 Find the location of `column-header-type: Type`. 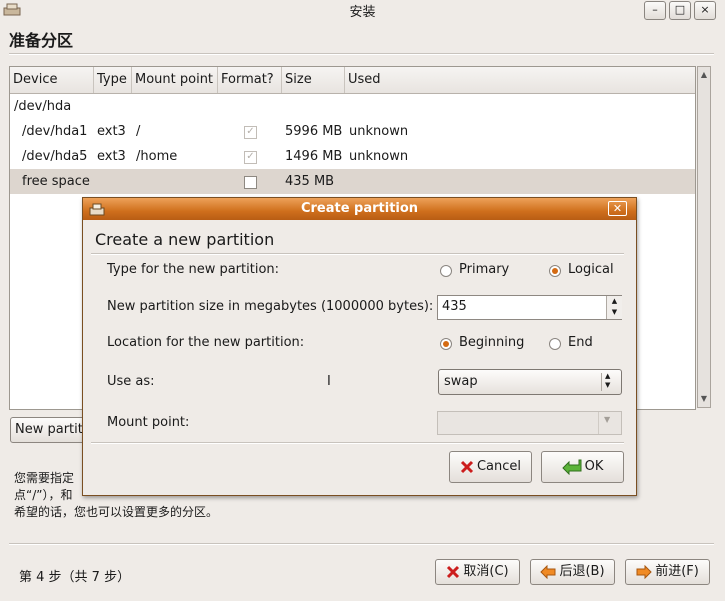

column-header-type: Type is located at coordinates (113, 80).